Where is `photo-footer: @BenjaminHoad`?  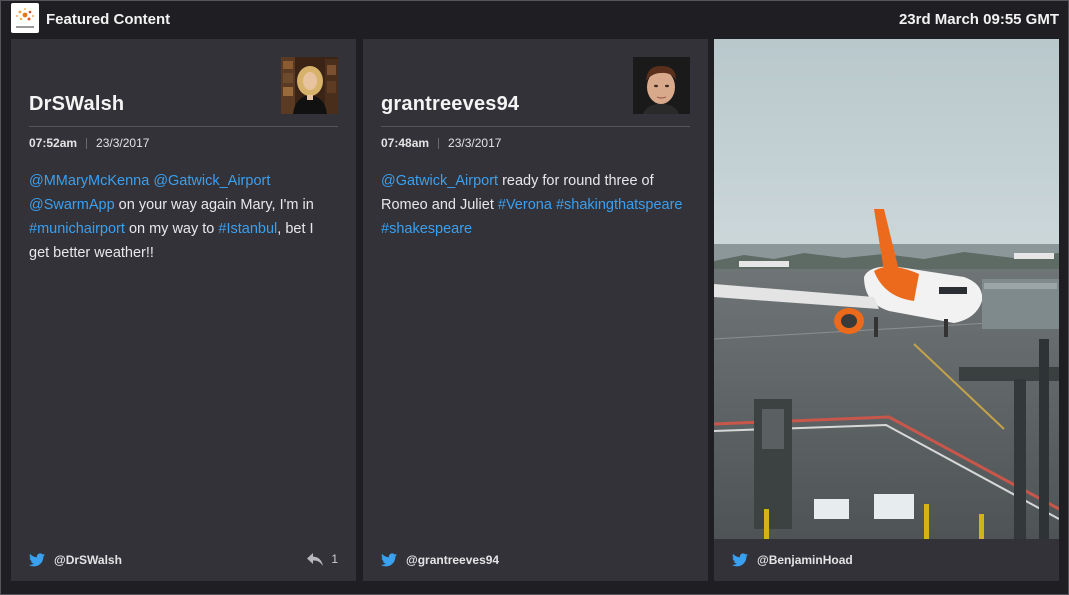 photo-footer: @BenjaminHoad is located at coordinates (886, 560).